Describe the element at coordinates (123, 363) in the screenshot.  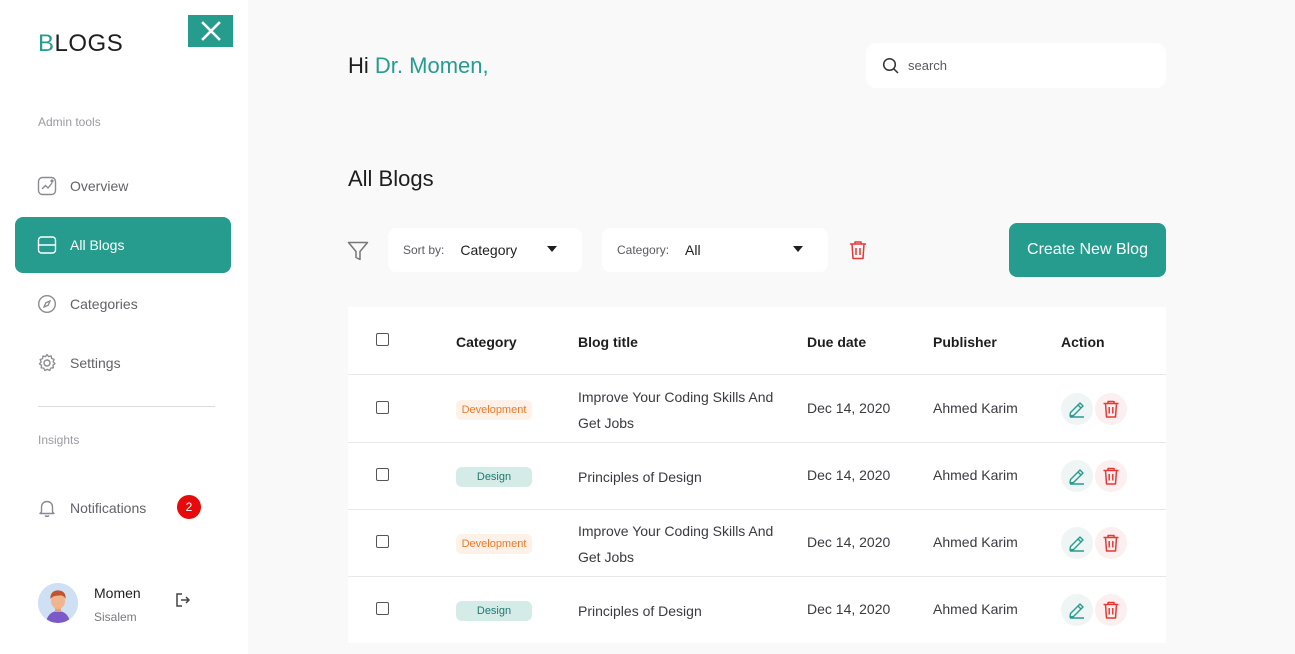
I see `sidebar-item-settings: Settings` at that location.